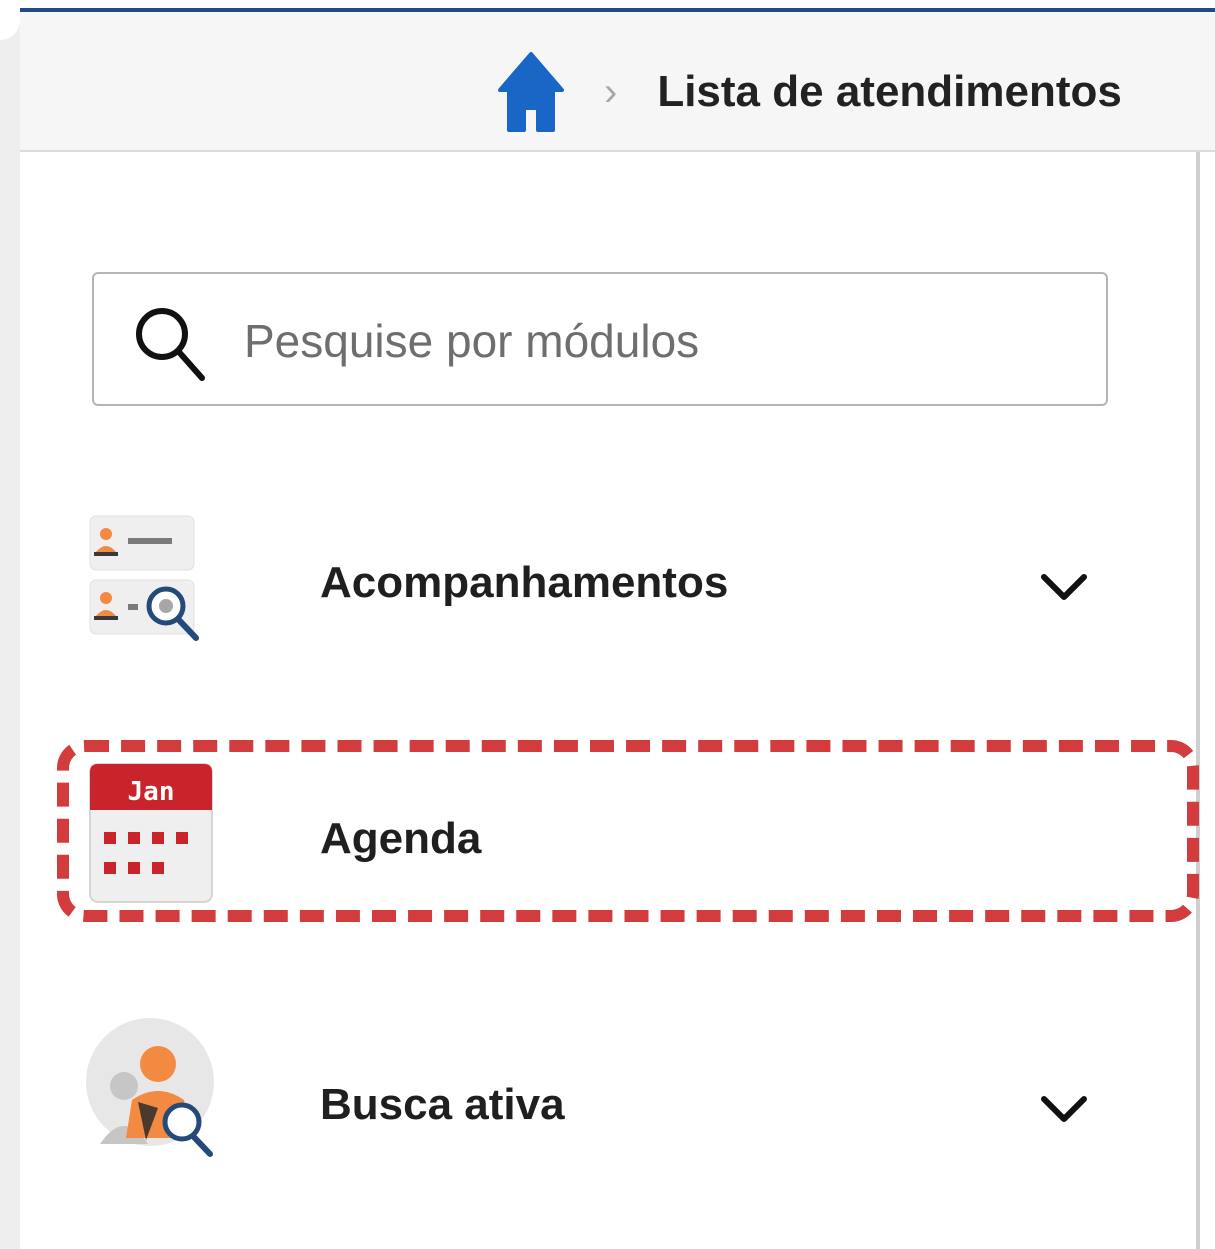  Describe the element at coordinates (170, 344) in the screenshot. I see `search-icon` at that location.